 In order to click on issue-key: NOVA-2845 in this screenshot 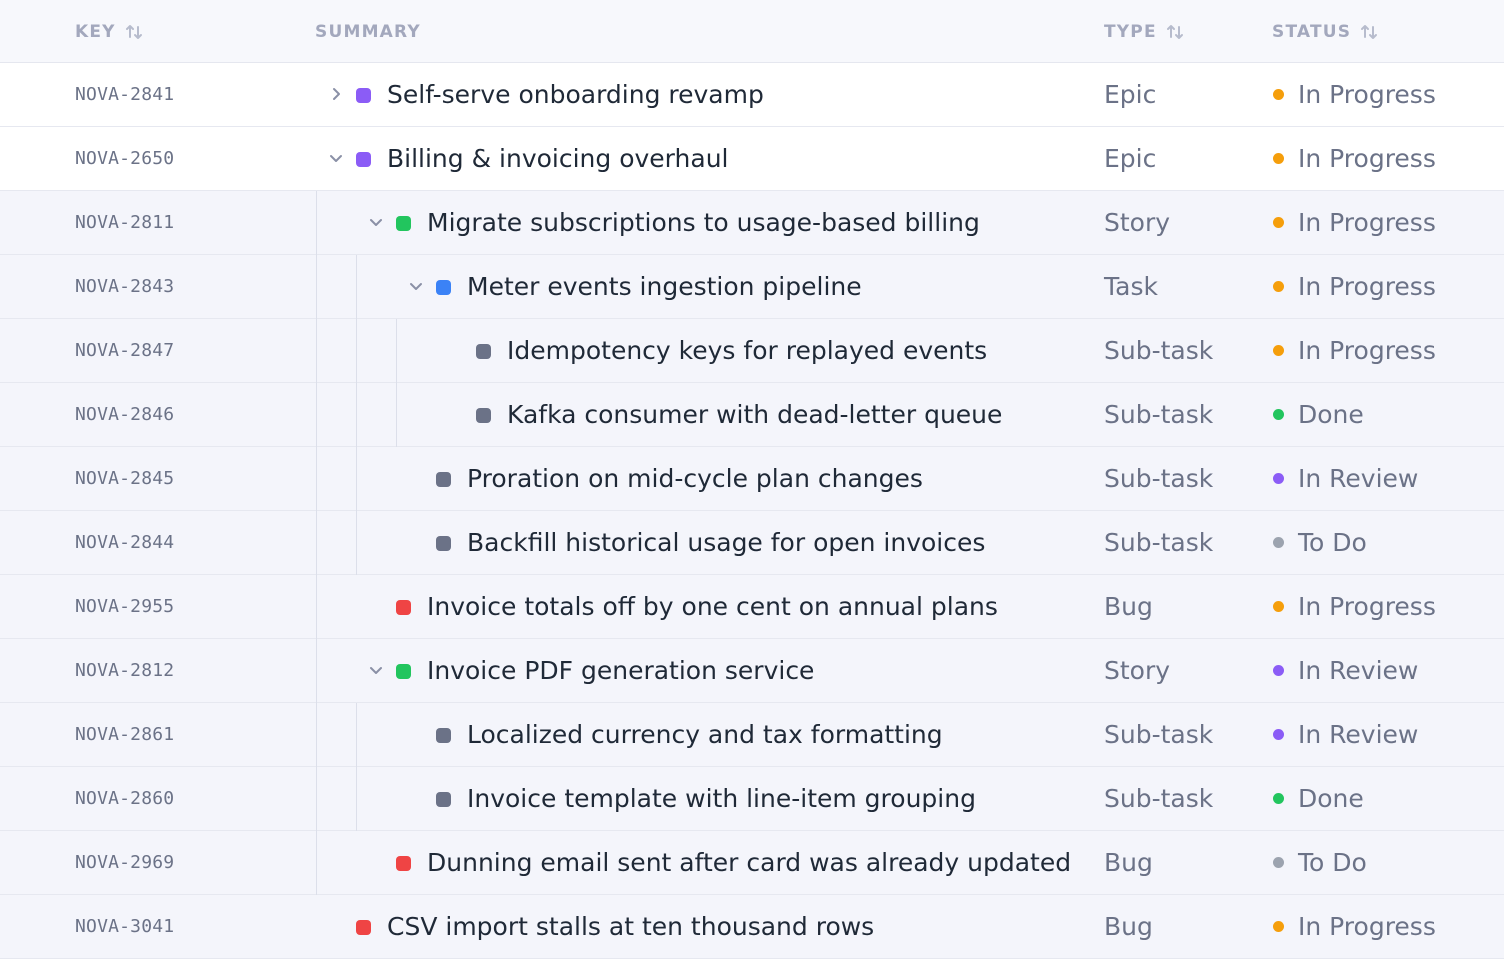, I will do `click(124, 478)`.